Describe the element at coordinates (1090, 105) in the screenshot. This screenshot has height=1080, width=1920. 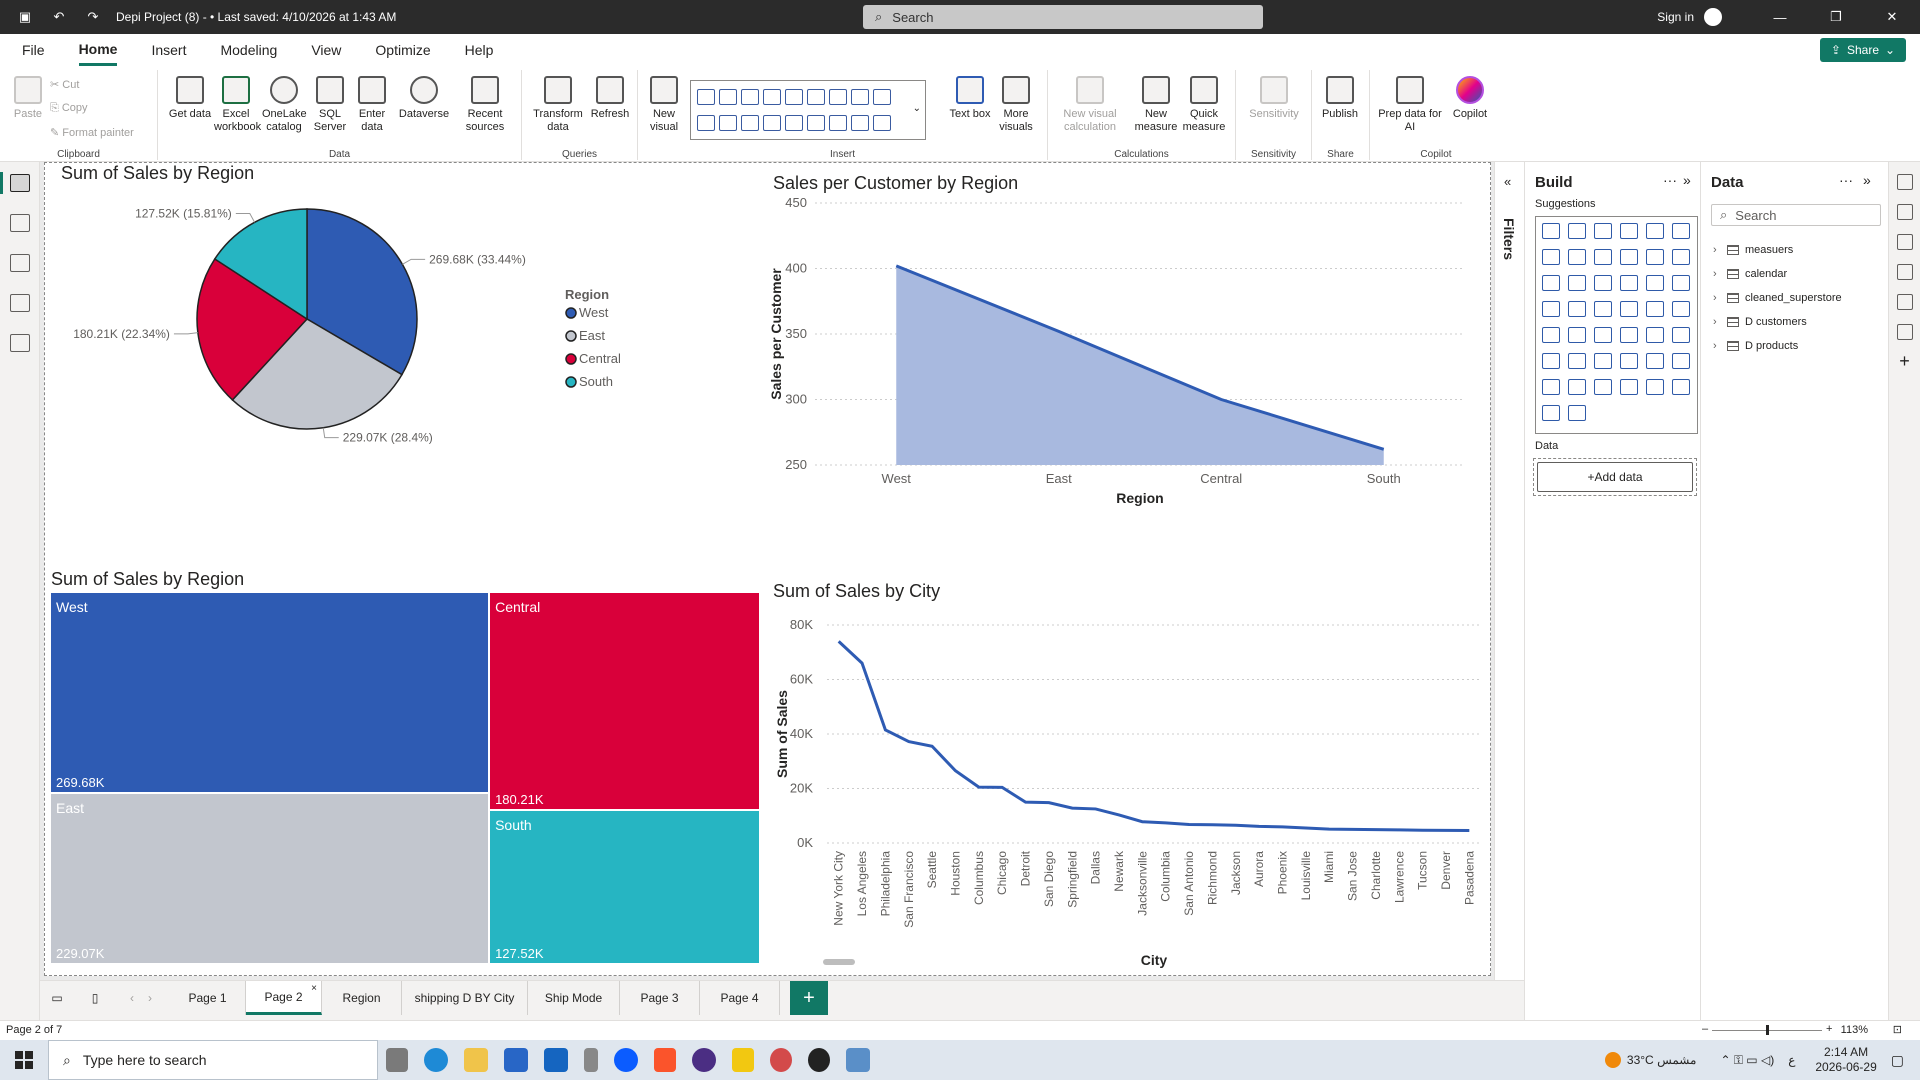
I see `new-visual-calculation-button: New visual calculation` at that location.